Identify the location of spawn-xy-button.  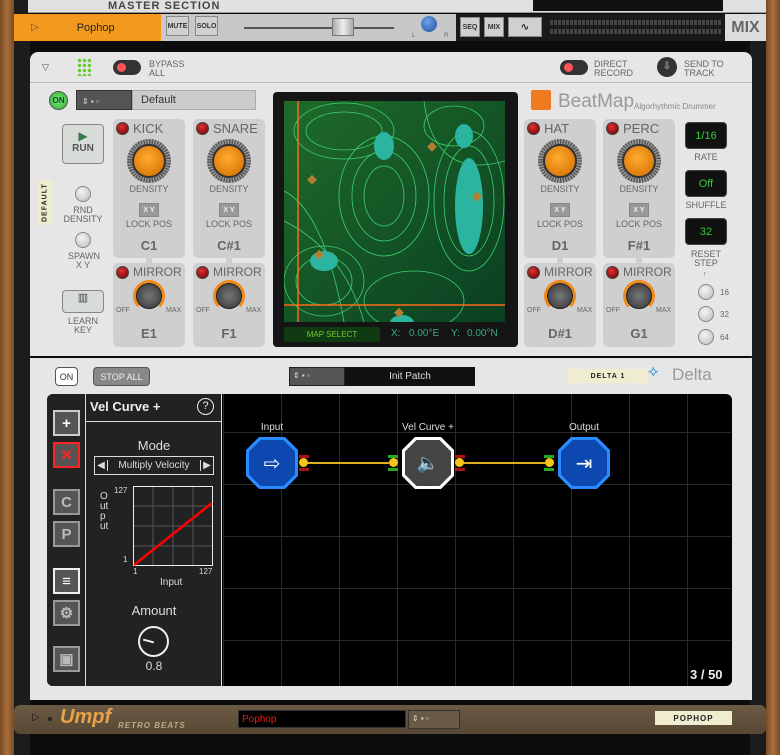
(83, 240).